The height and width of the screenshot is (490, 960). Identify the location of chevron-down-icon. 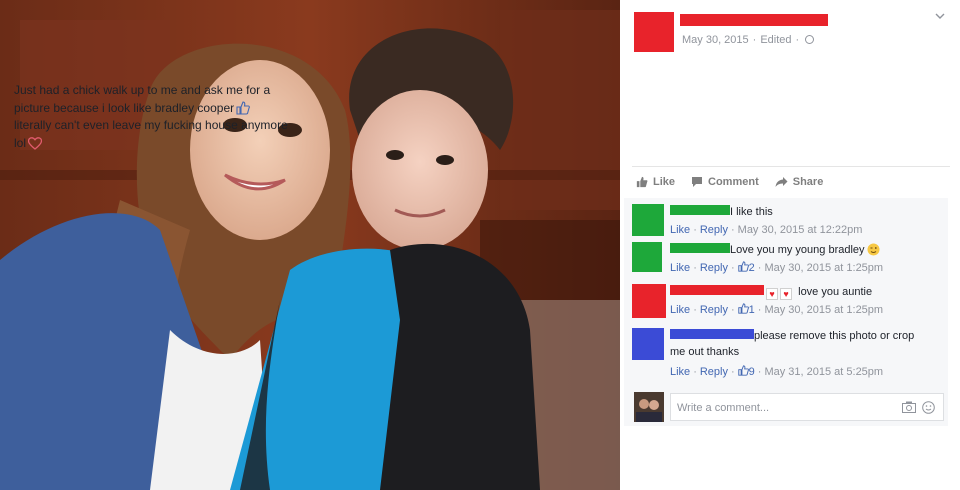
(940, 16).